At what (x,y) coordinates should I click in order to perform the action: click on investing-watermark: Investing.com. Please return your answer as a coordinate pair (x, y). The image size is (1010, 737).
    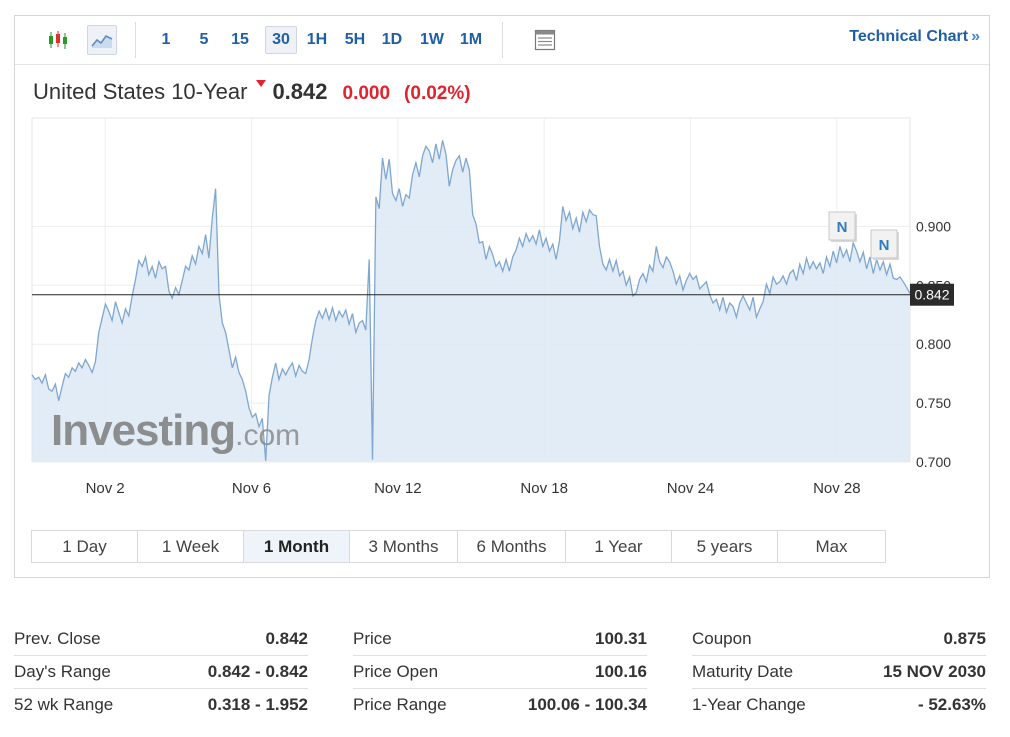
    Looking at the image, I should click on (175, 431).